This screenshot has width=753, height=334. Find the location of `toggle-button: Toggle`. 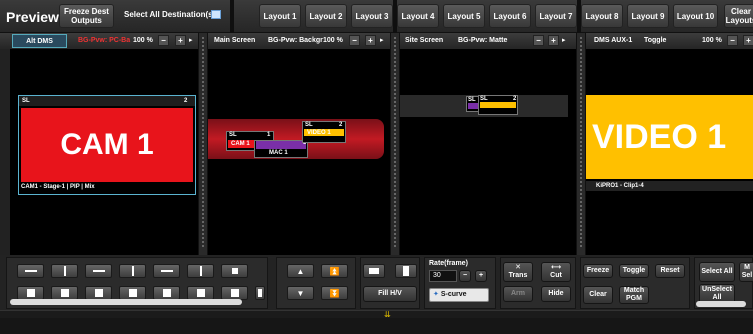

toggle-button: Toggle is located at coordinates (634, 271).